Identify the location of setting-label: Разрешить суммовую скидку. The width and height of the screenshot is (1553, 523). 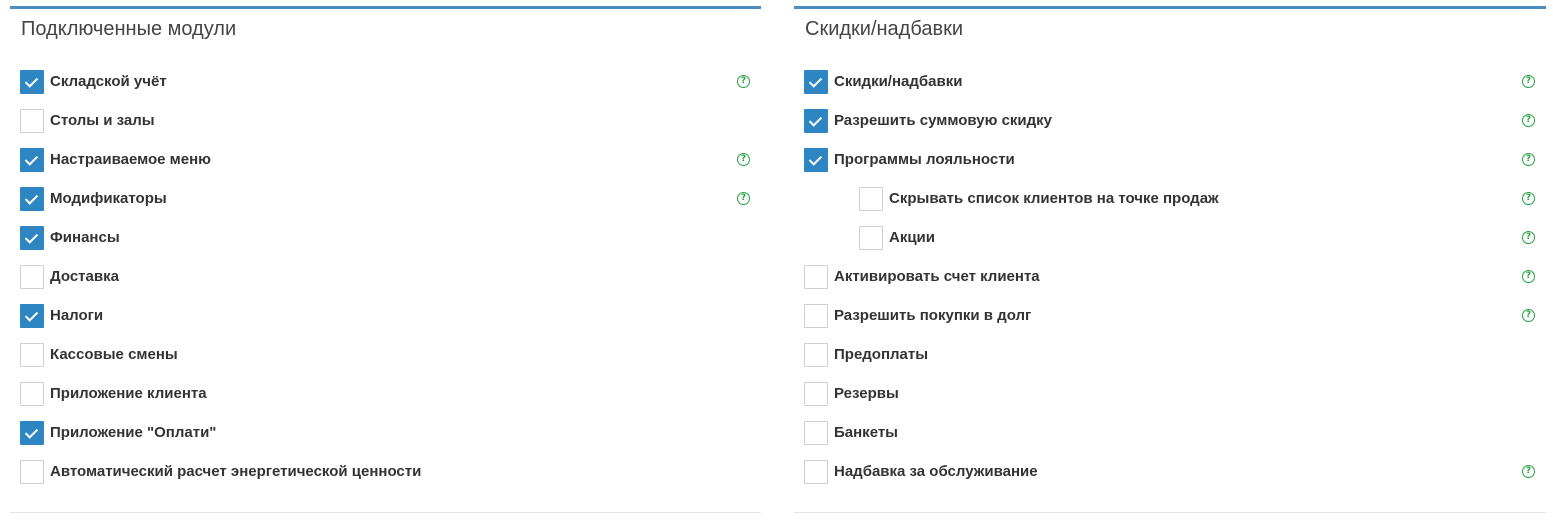
(943, 121).